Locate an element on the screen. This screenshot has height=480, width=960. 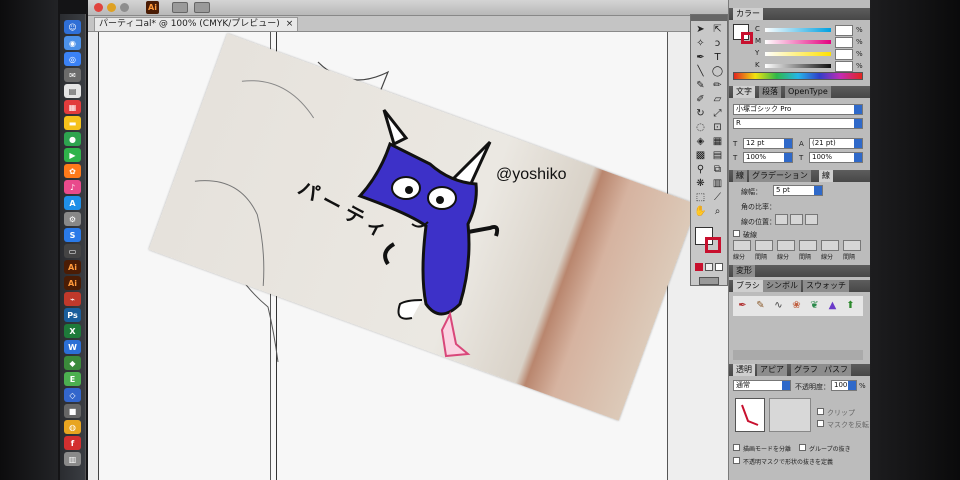
lasso-tool-icon: ↄ is located at coordinates (717, 43).